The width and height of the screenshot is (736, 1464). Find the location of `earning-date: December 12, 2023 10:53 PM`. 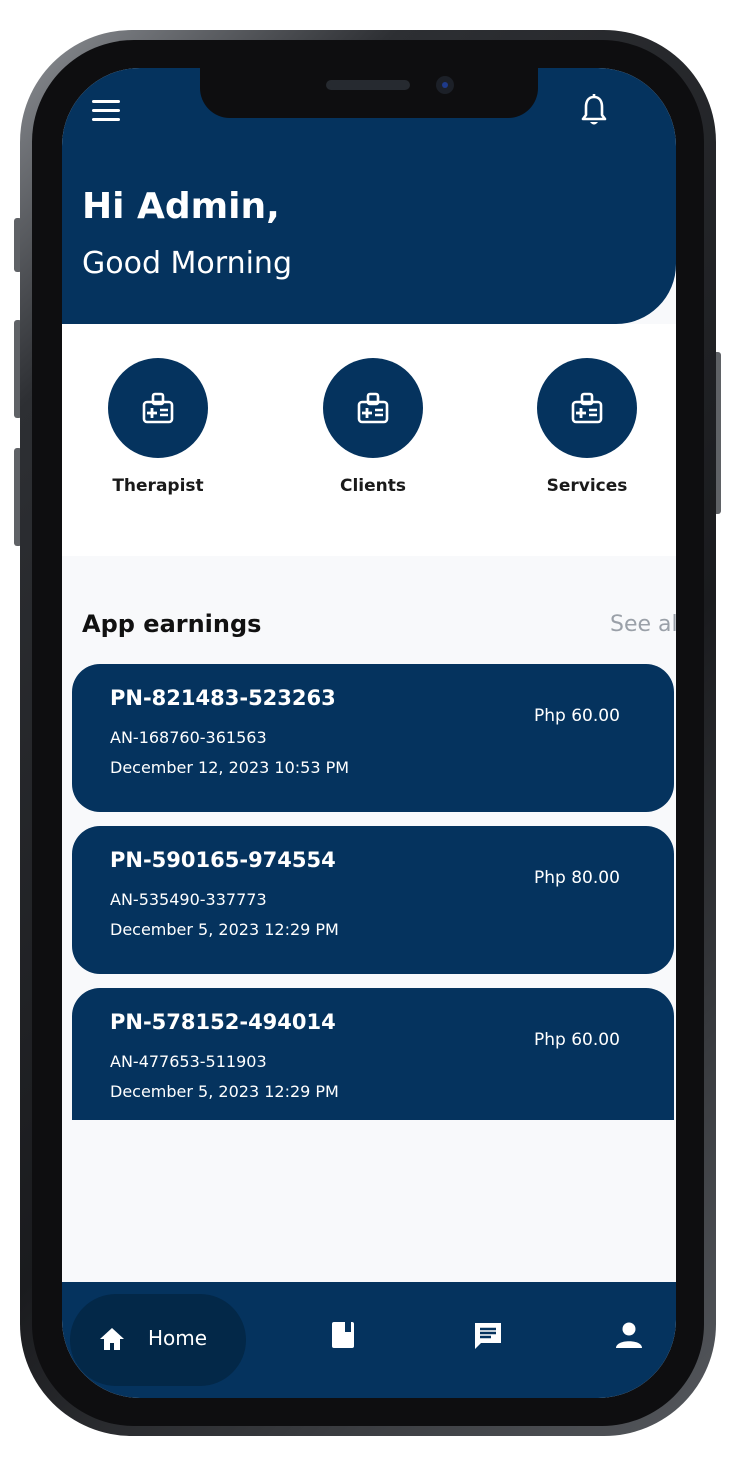

earning-date: December 12, 2023 10:53 PM is located at coordinates (230, 767).